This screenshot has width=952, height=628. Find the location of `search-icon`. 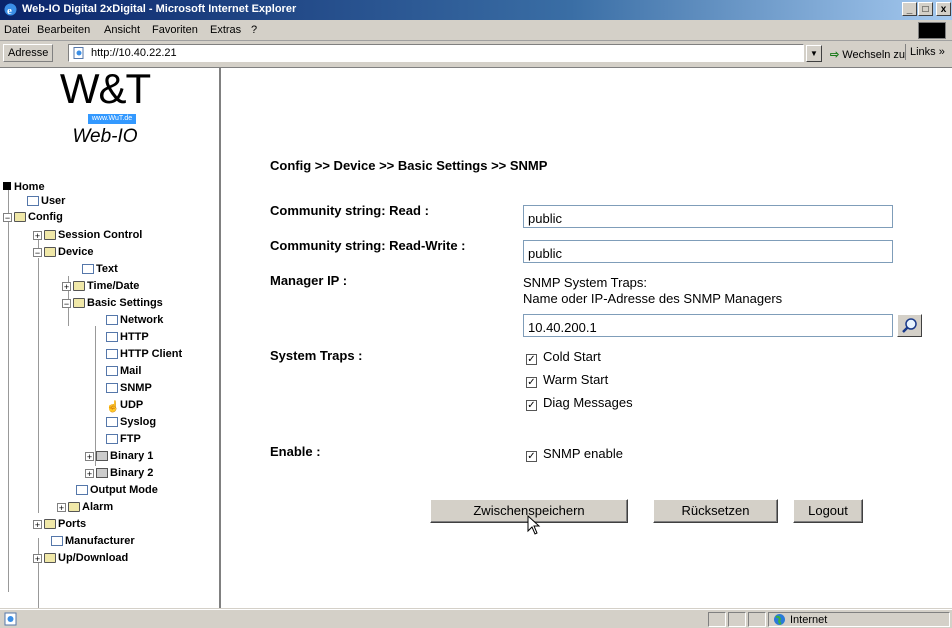

search-icon is located at coordinates (909, 325).